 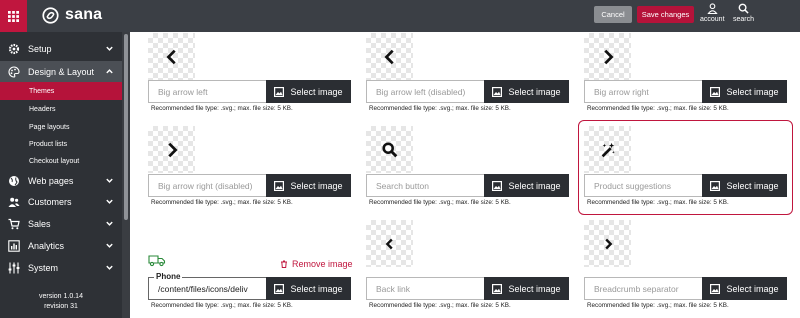 I want to click on sidebar-item-setup: Setup, so click(x=61, y=49).